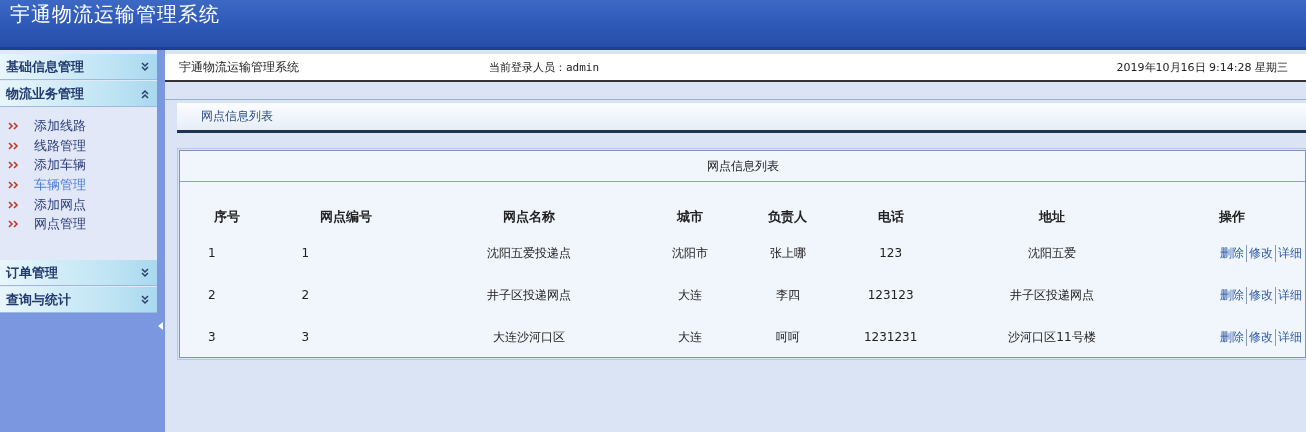 The height and width of the screenshot is (432, 1306). I want to click on table-cell-text: 张上哪, so click(787, 253).